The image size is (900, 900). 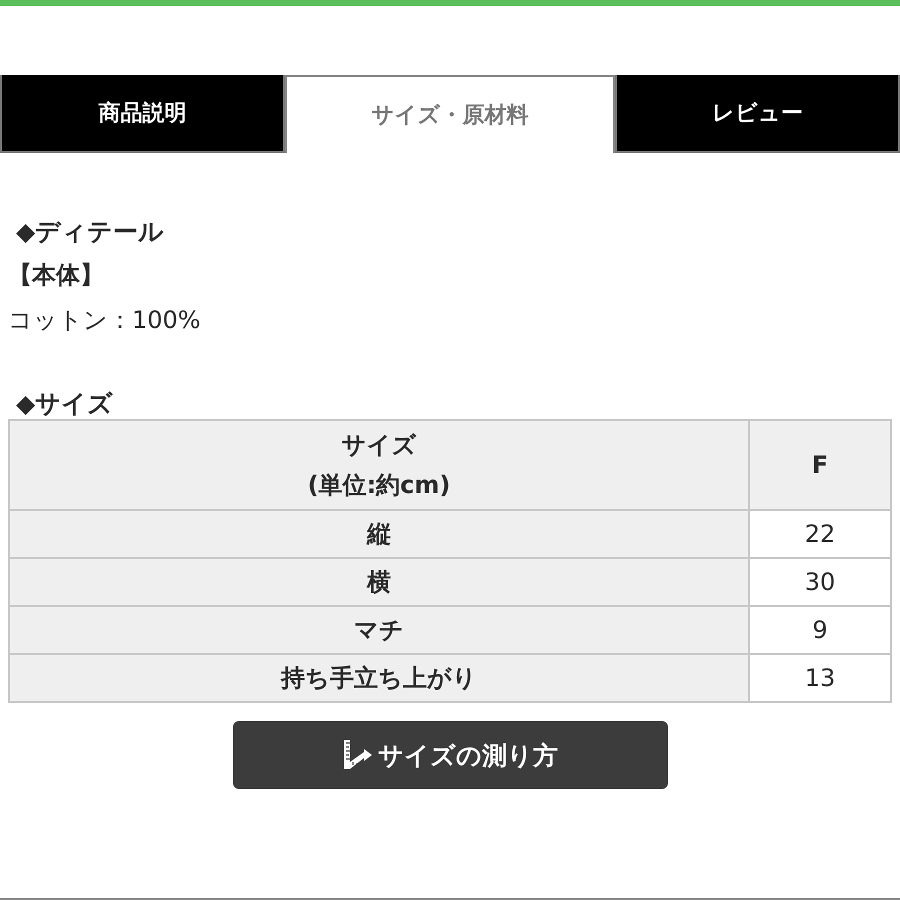 What do you see at coordinates (56, 275) in the screenshot?
I see `part-label: 【本体】` at bounding box center [56, 275].